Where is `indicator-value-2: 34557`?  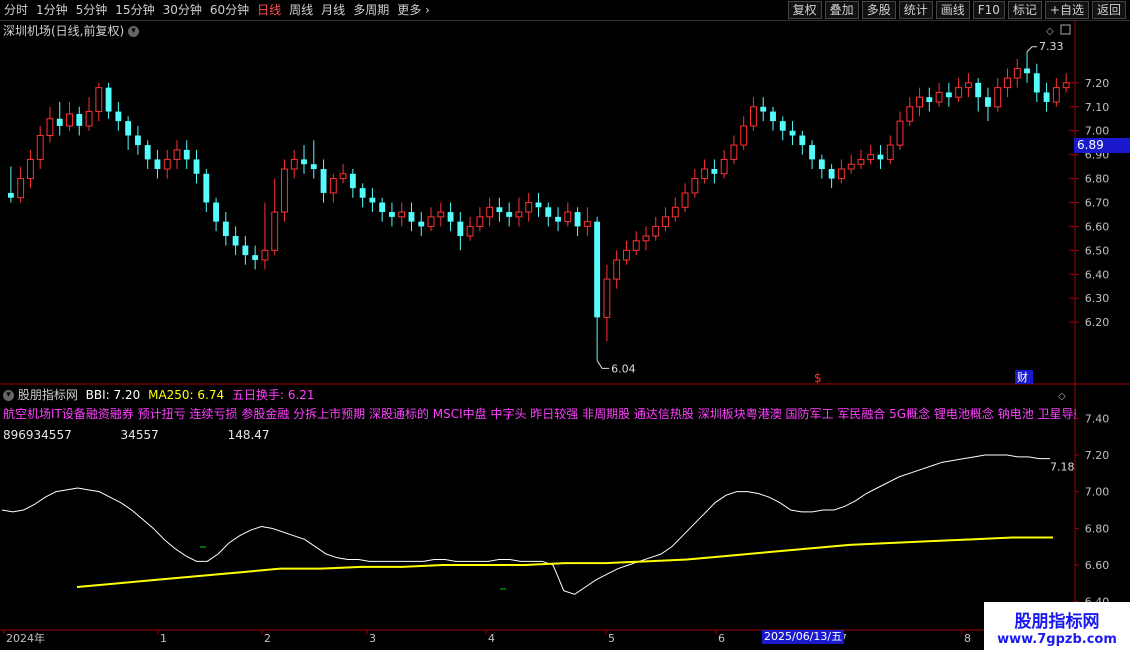
indicator-value-2: 34557 is located at coordinates (139, 435).